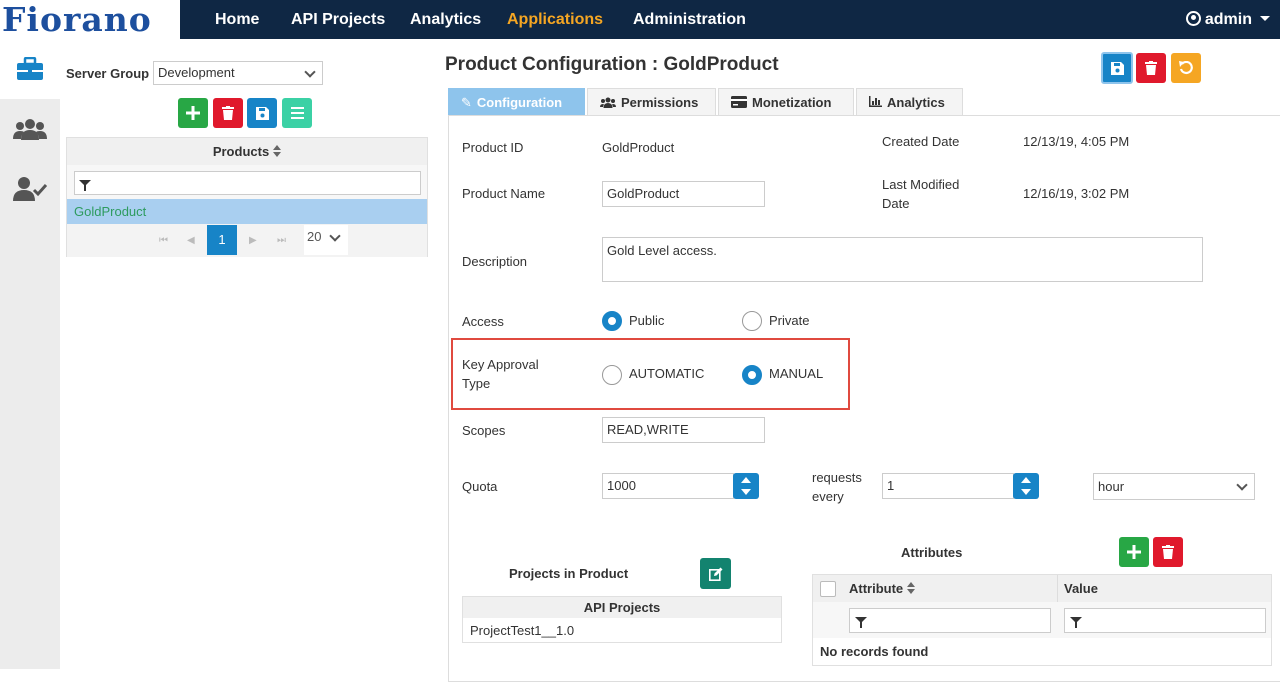  Describe the element at coordinates (789, 320) in the screenshot. I see `access-private-label: Private` at that location.